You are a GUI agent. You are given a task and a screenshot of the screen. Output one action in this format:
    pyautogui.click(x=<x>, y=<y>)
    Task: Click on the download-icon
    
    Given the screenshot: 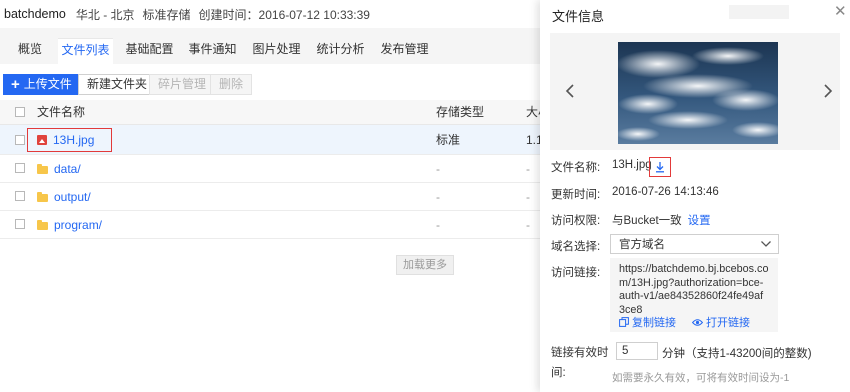 What is the action you would take?
    pyautogui.click(x=660, y=167)
    